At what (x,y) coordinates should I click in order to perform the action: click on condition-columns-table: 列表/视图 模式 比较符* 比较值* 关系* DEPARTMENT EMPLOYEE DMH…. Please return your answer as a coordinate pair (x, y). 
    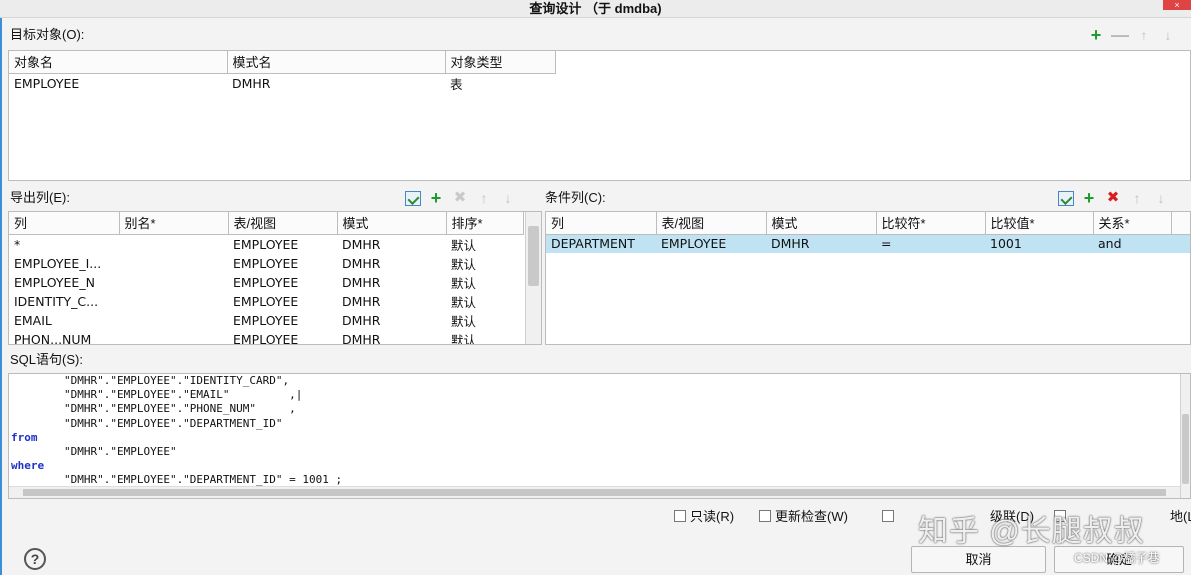
    Looking at the image, I should click on (868, 278).